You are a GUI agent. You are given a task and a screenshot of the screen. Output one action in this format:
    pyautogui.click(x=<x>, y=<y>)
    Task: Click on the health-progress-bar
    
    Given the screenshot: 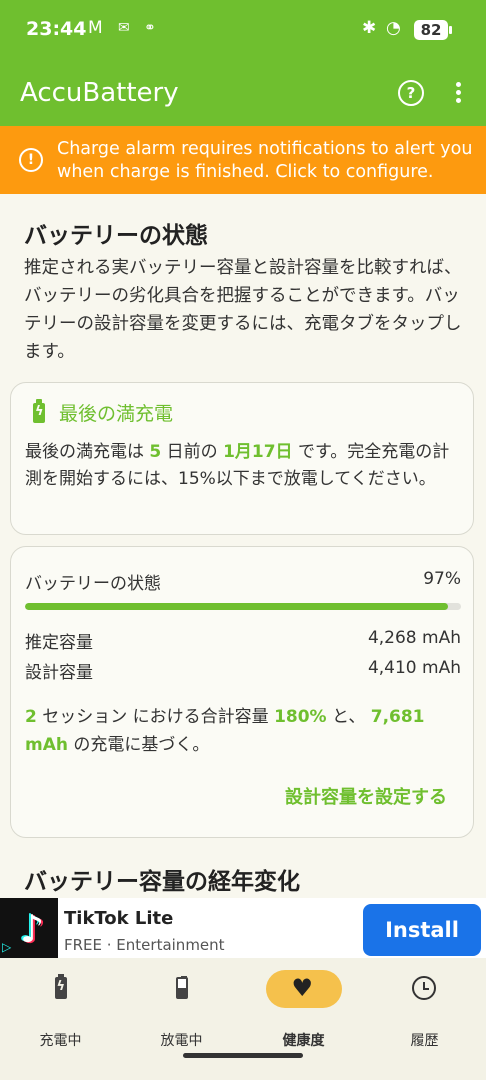 What is the action you would take?
    pyautogui.click(x=243, y=606)
    